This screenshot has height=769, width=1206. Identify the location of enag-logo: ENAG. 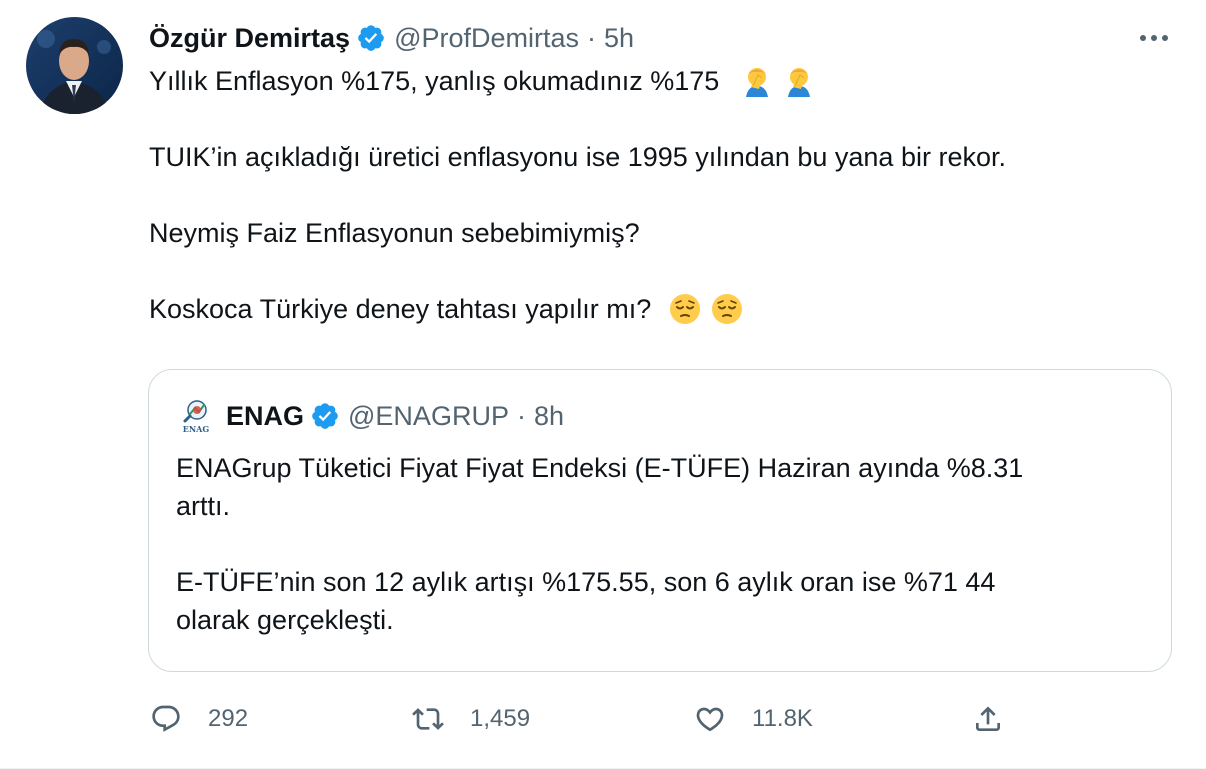
(196, 416).